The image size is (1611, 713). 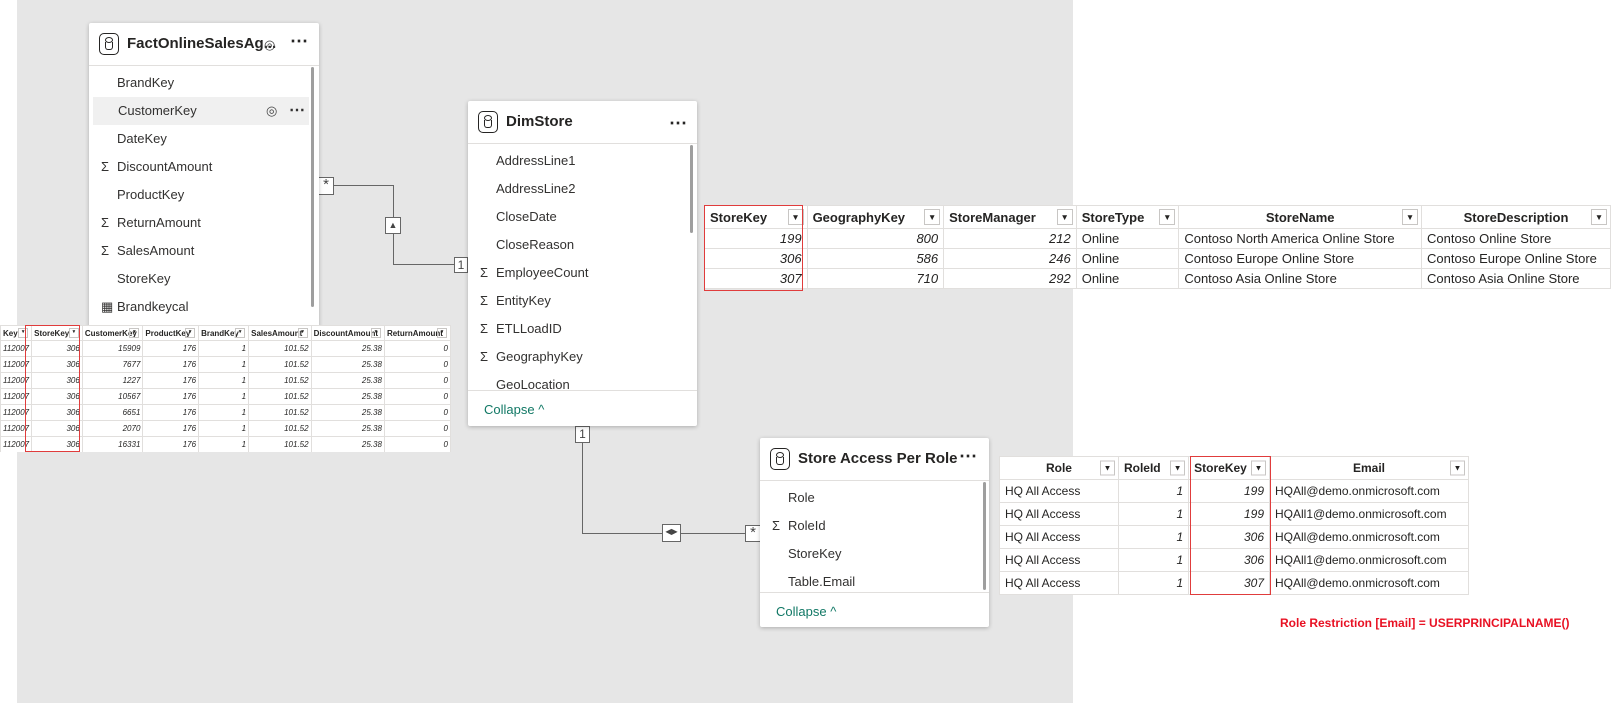 I want to click on field-label: EmployeeCount, so click(x=542, y=272).